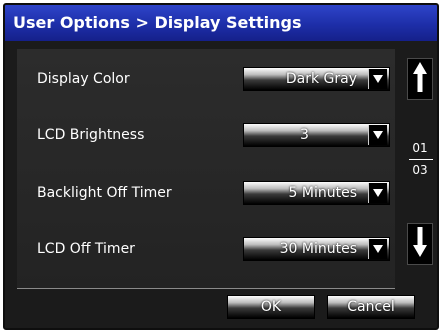  Describe the element at coordinates (316, 135) in the screenshot. I see `lcd-brightness-dropdown: 3` at that location.